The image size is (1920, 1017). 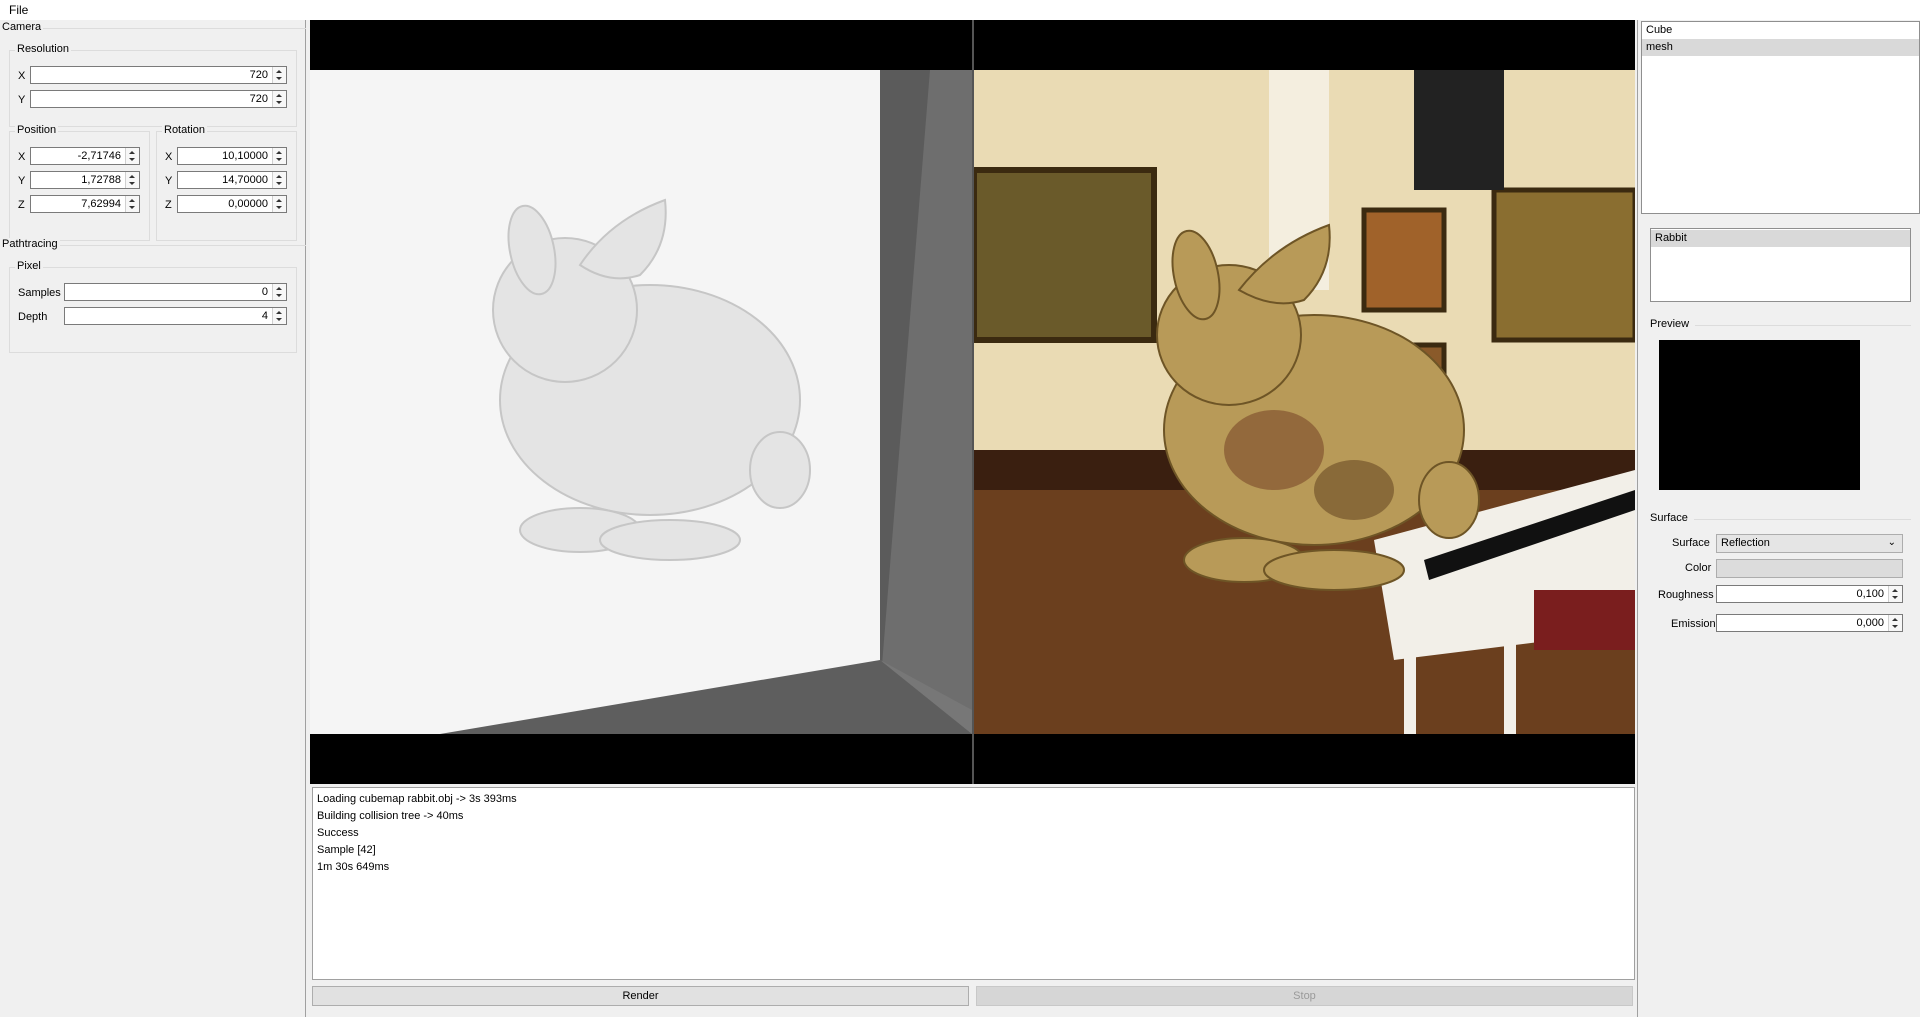 I want to click on position-x-input: -2,71746, so click(x=85, y=156).